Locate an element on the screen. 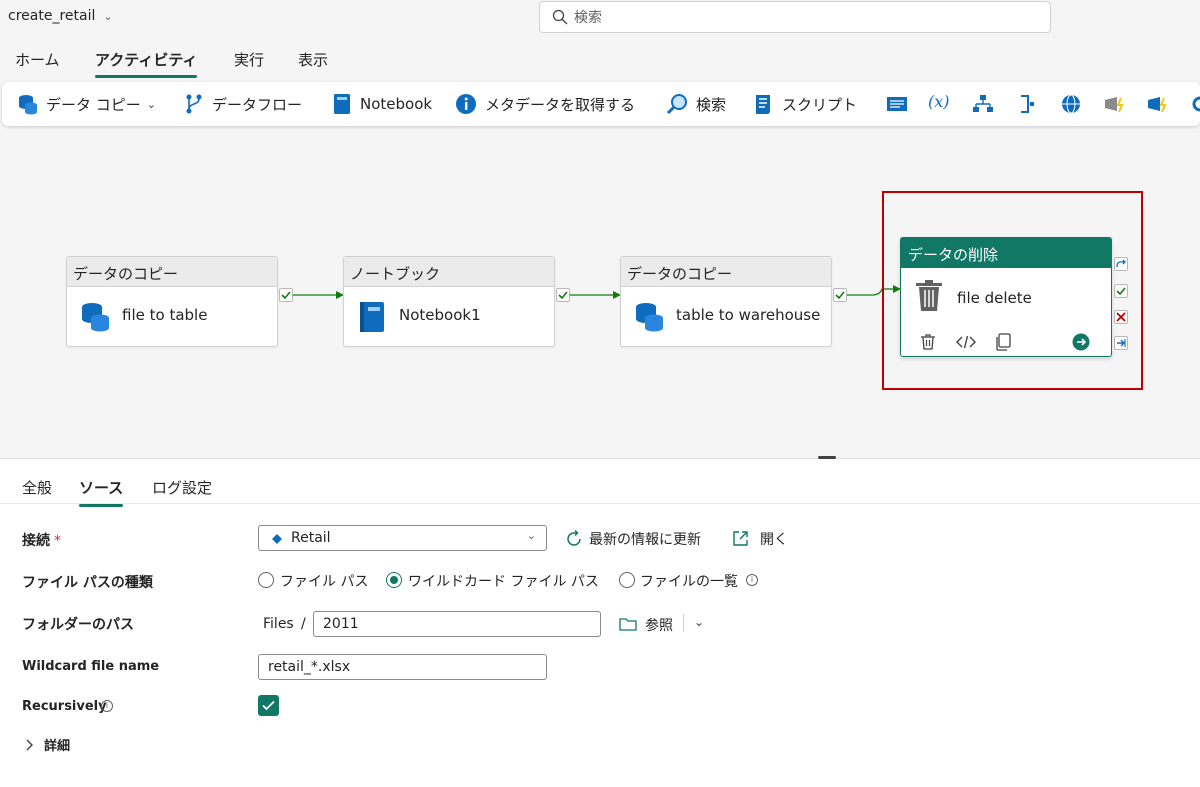 The image size is (1200, 787). open-button: 開く is located at coordinates (762, 539).